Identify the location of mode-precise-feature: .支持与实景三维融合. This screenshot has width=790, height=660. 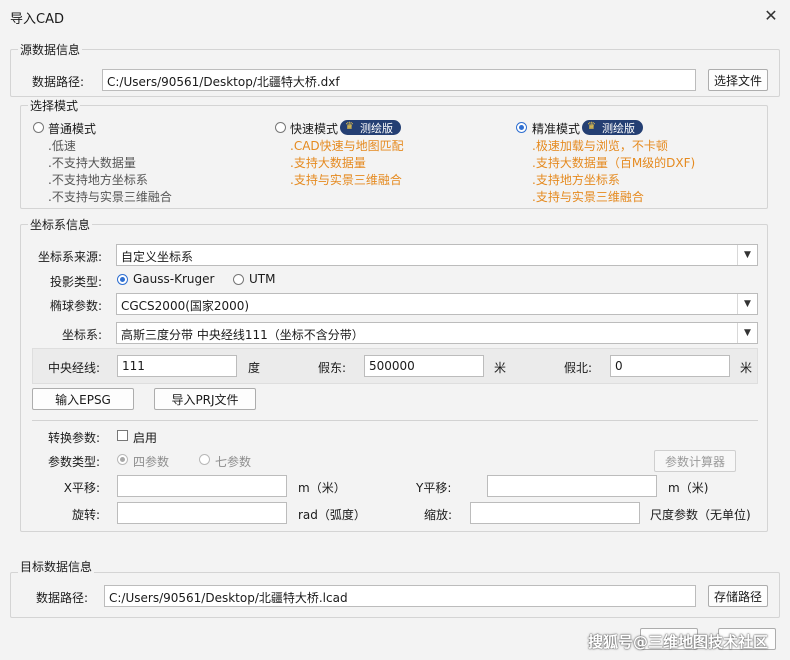
(588, 197).